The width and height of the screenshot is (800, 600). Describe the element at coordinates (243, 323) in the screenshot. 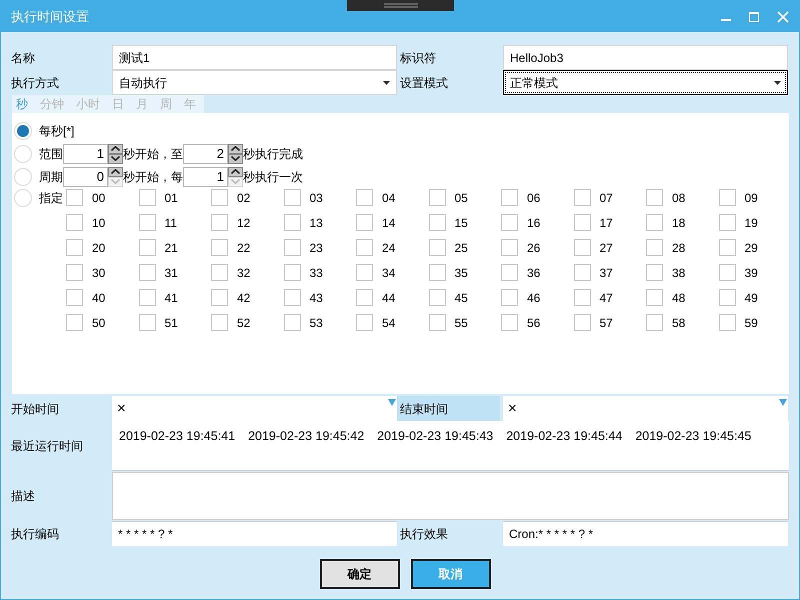

I see `checkbox-label: 52` at that location.